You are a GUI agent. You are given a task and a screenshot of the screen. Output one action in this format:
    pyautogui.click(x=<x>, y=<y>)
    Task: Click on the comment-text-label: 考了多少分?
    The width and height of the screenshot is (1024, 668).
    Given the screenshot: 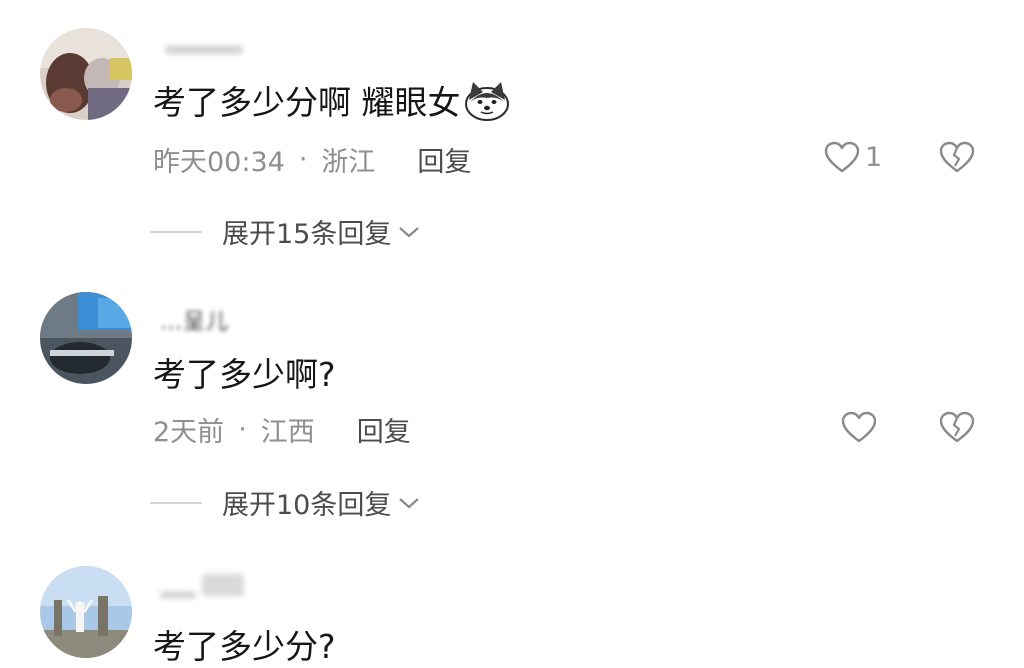 What is the action you would take?
    pyautogui.click(x=244, y=646)
    